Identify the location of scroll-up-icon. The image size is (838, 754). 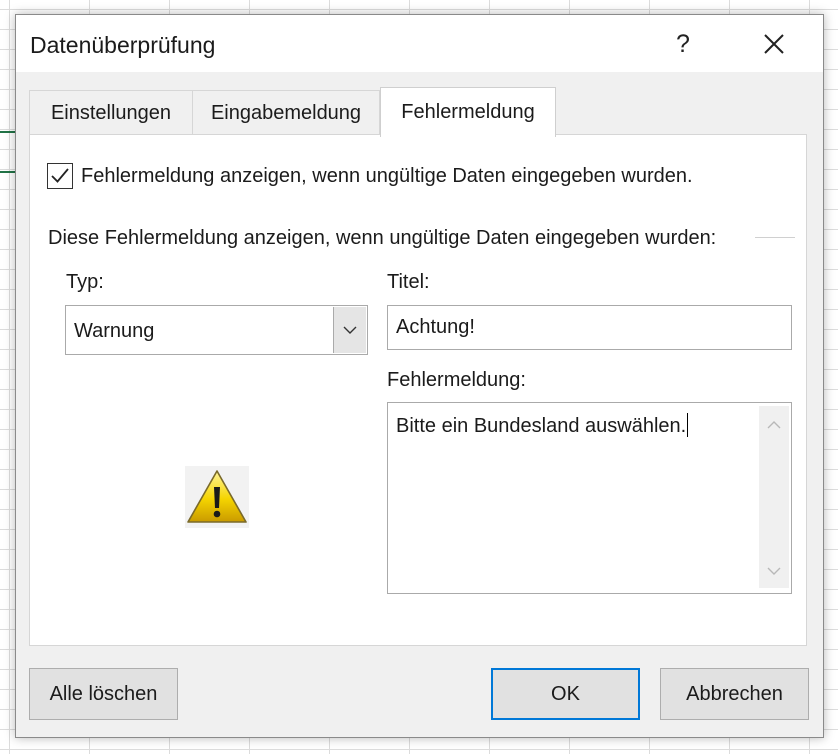
(774, 425).